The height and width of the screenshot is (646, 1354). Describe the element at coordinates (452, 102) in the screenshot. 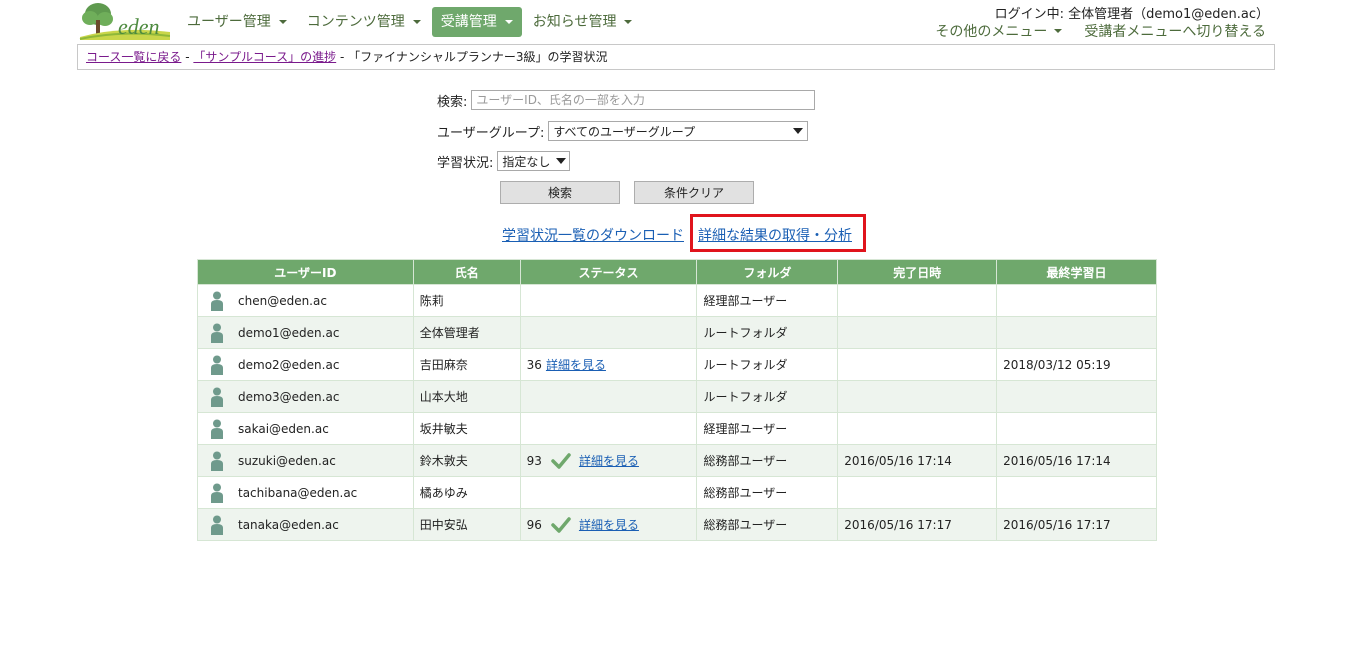

I see `search-label: 検索:` at that location.